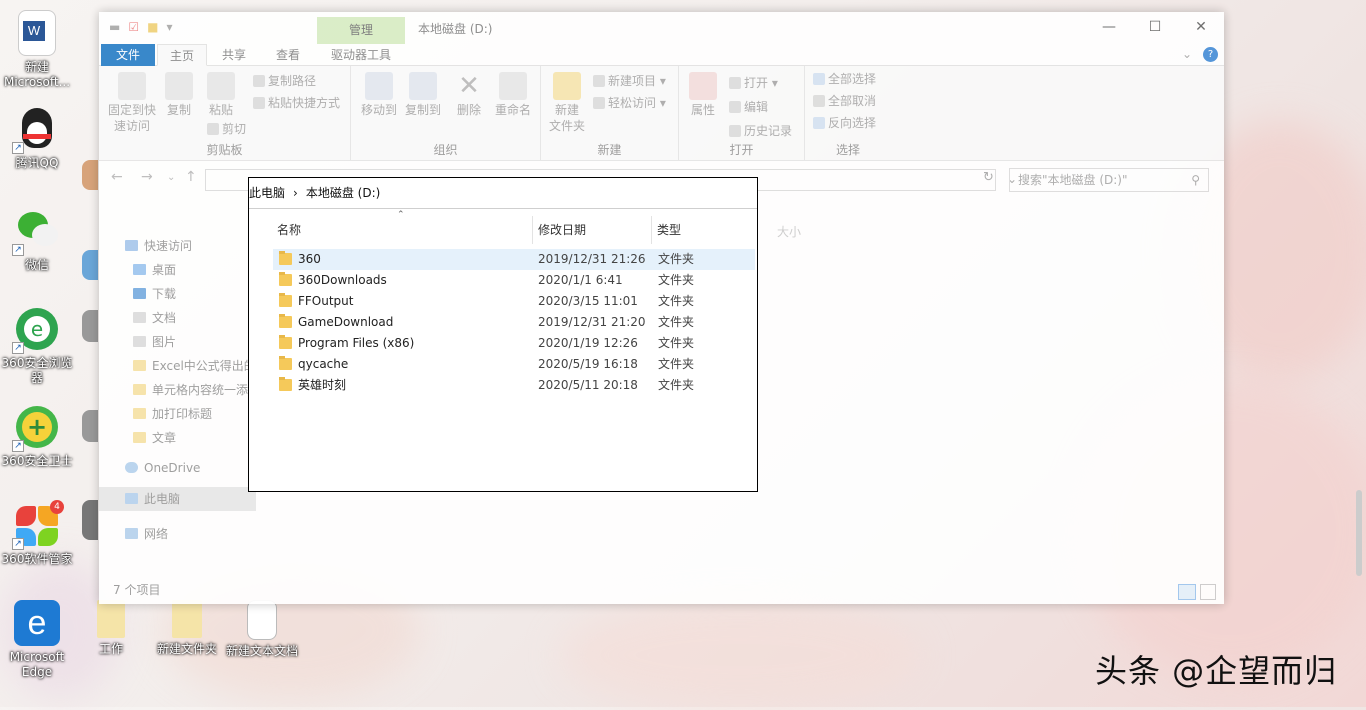 The height and width of the screenshot is (710, 1366). What do you see at coordinates (147, 177) in the screenshot?
I see `forward-button: →` at bounding box center [147, 177].